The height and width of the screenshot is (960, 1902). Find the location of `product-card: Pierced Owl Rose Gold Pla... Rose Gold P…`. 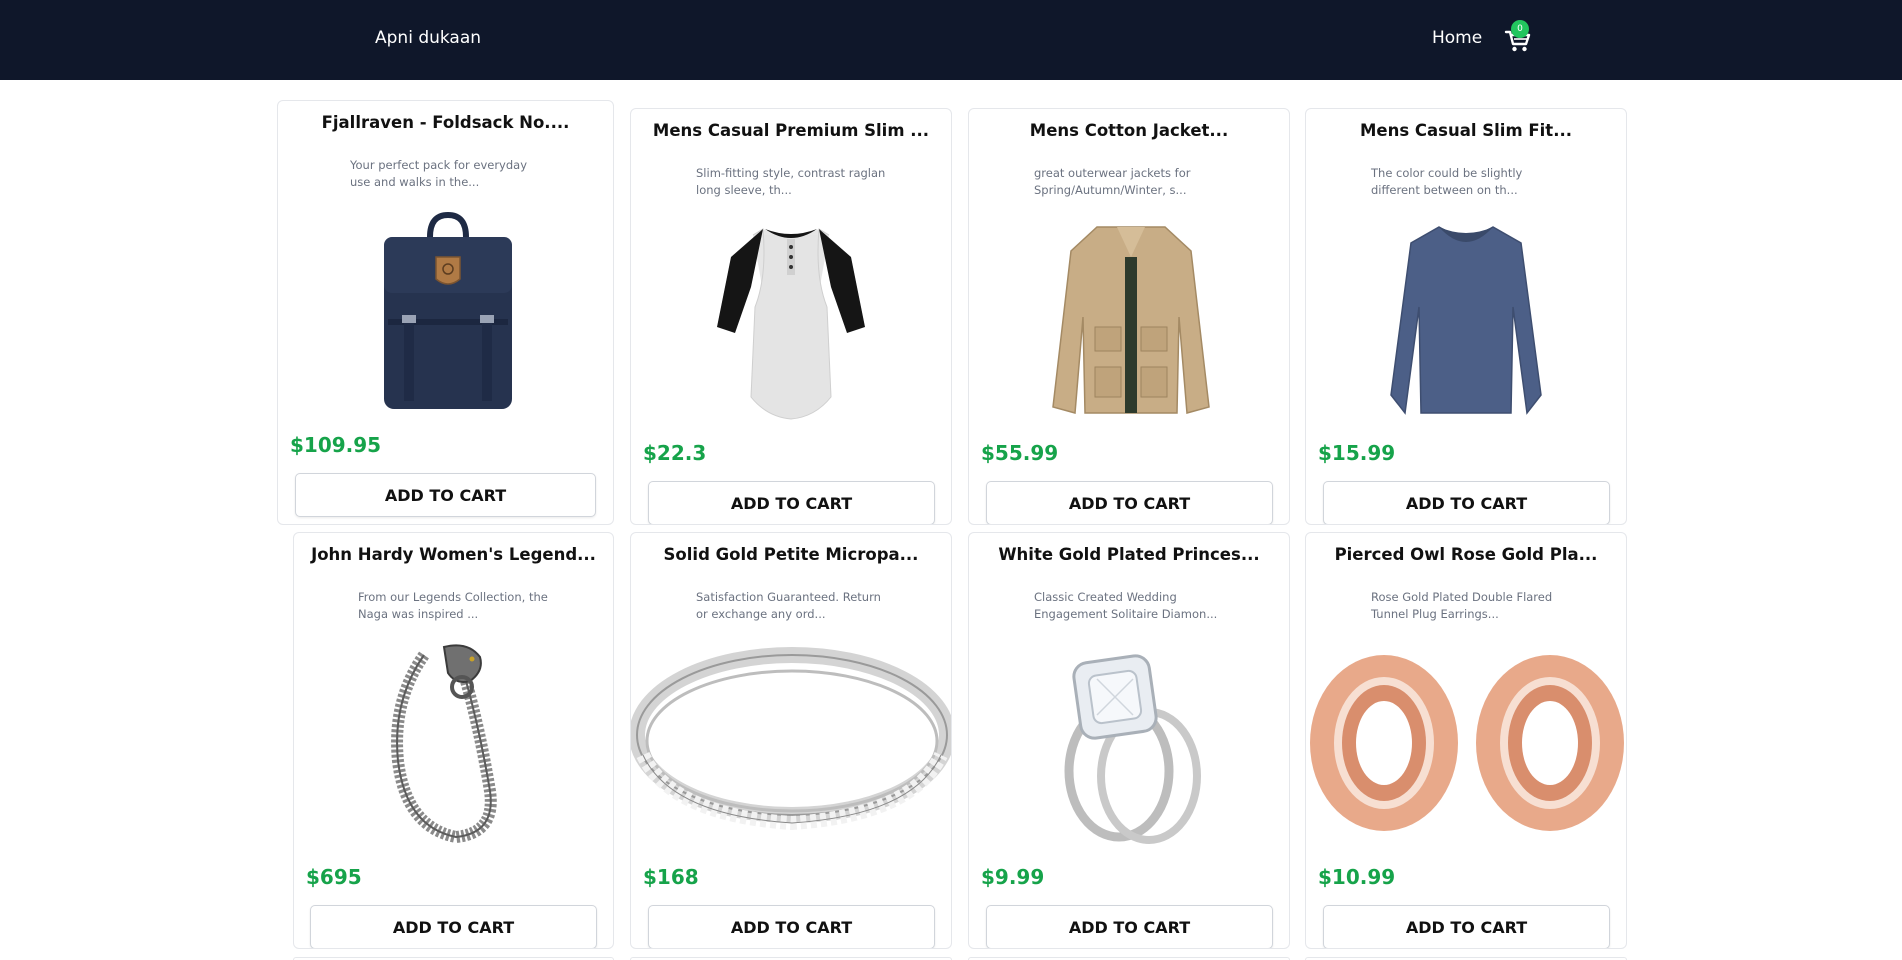

product-card: Pierced Owl Rose Gold Pla... Rose Gold P… is located at coordinates (1466, 740).